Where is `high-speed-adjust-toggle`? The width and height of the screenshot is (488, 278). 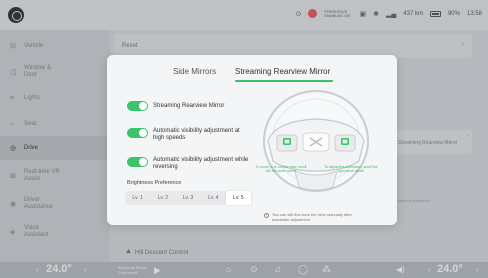 high-speed-adjust-toggle is located at coordinates (137, 133).